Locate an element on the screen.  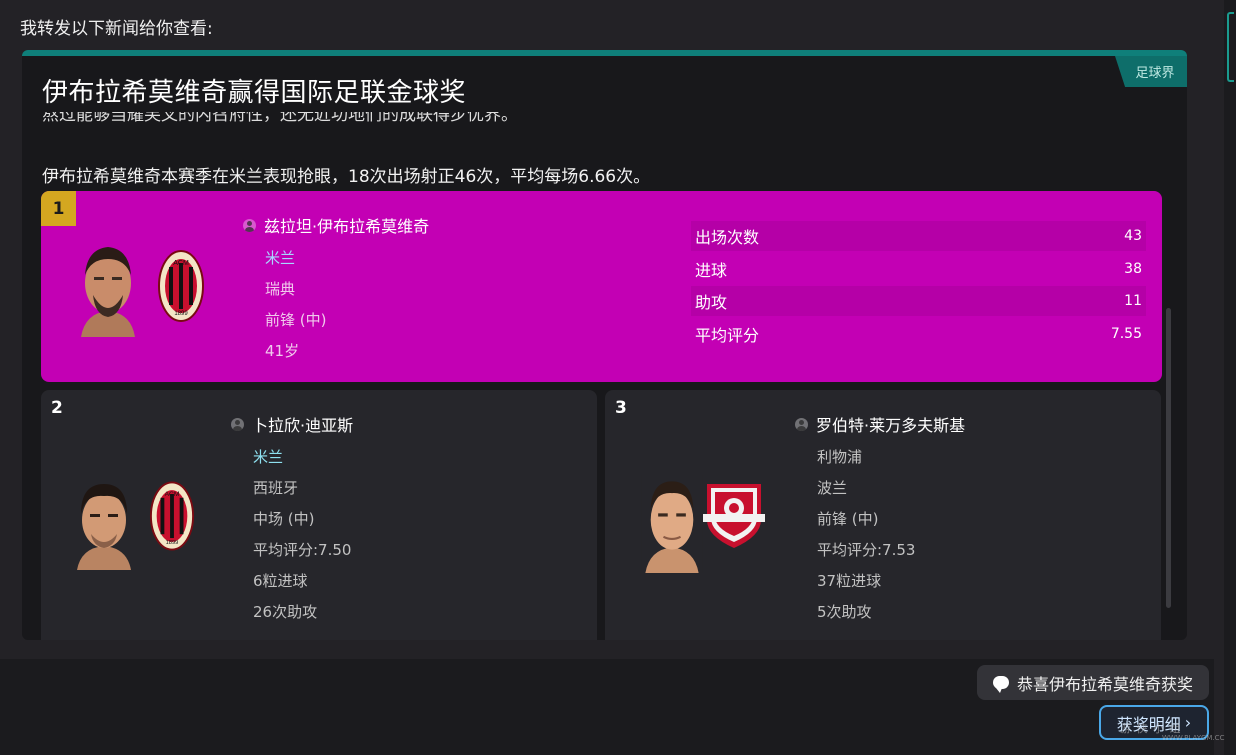
player-assists: 5次助攻 is located at coordinates (844, 612).